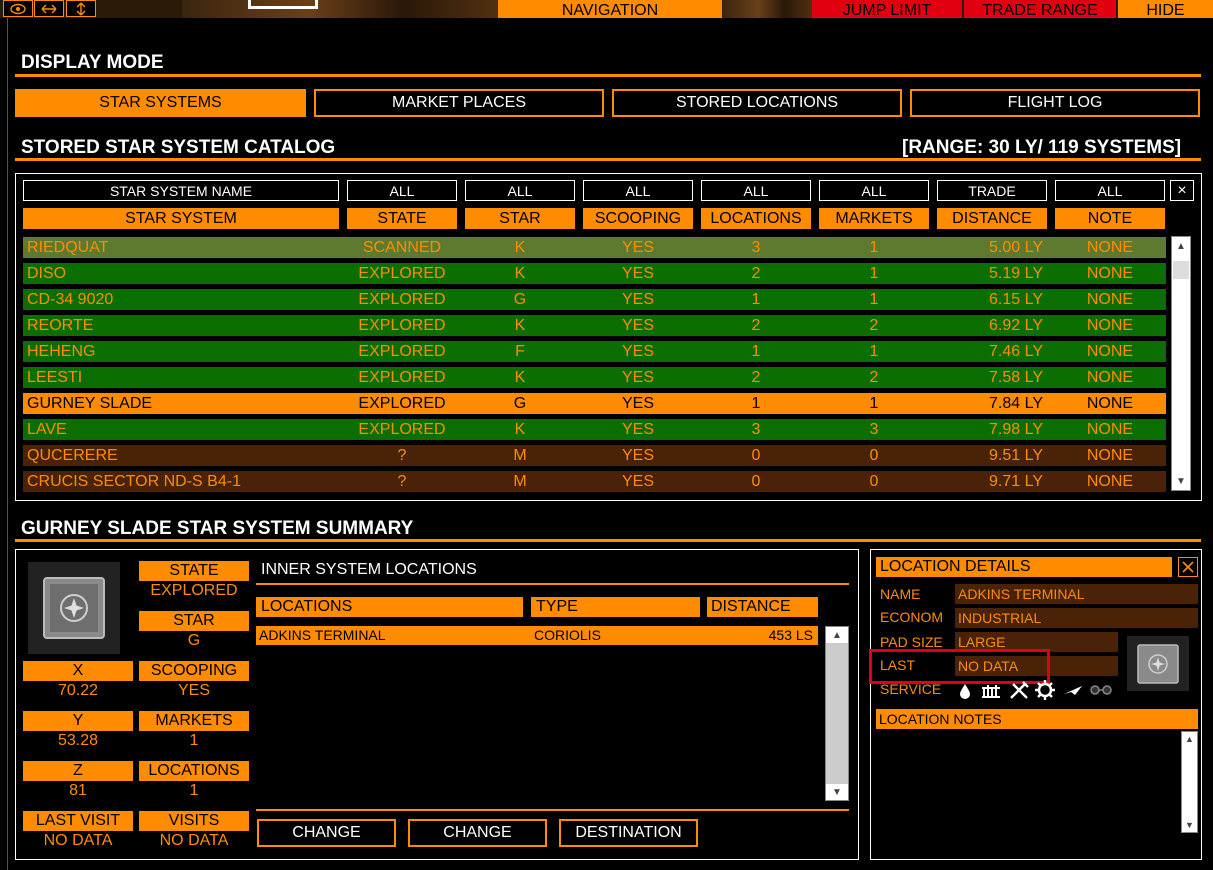  I want to click on col-scooping: SCOOPING, so click(638, 218).